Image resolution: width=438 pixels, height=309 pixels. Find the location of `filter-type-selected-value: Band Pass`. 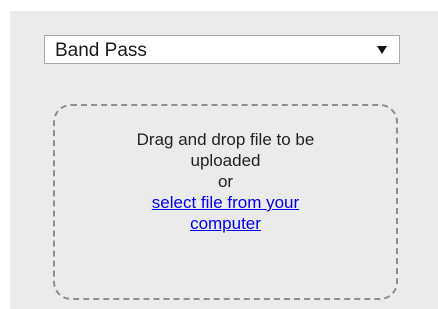

filter-type-selected-value: Band Pass is located at coordinates (101, 50).